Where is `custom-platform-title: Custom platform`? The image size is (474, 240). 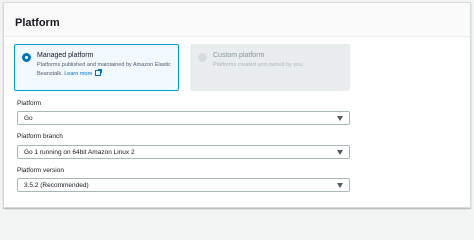 custom-platform-title: Custom platform is located at coordinates (239, 55).